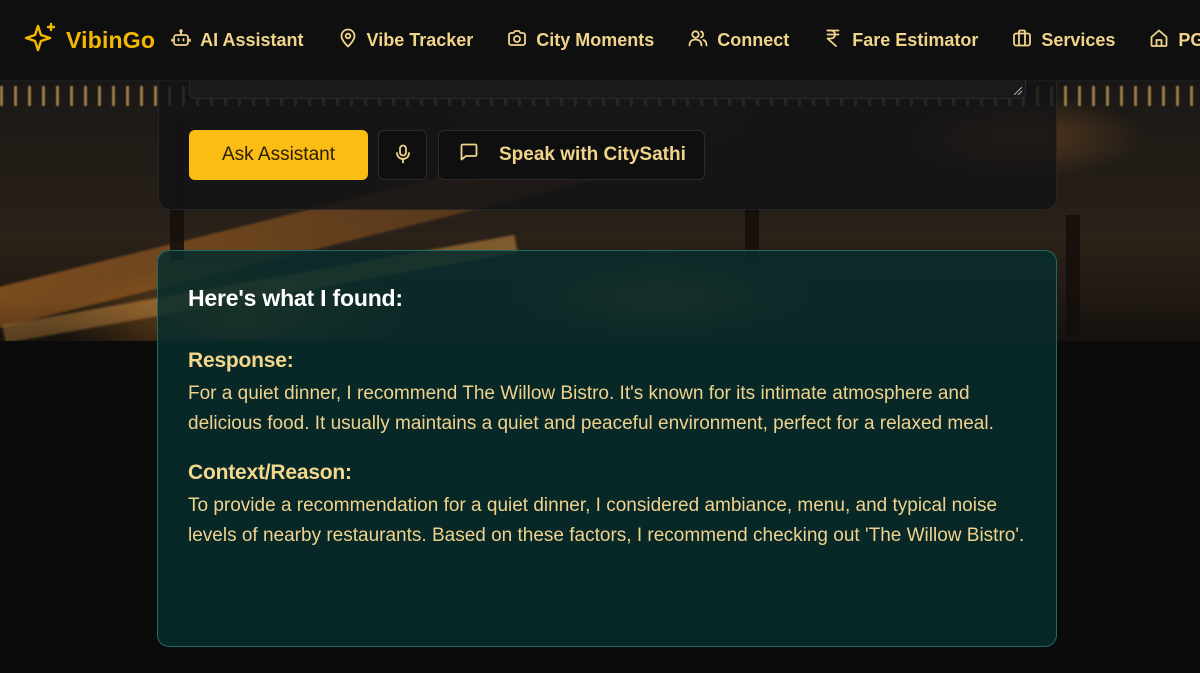 This screenshot has width=1200, height=673. What do you see at coordinates (517, 40) in the screenshot?
I see `camera-icon` at bounding box center [517, 40].